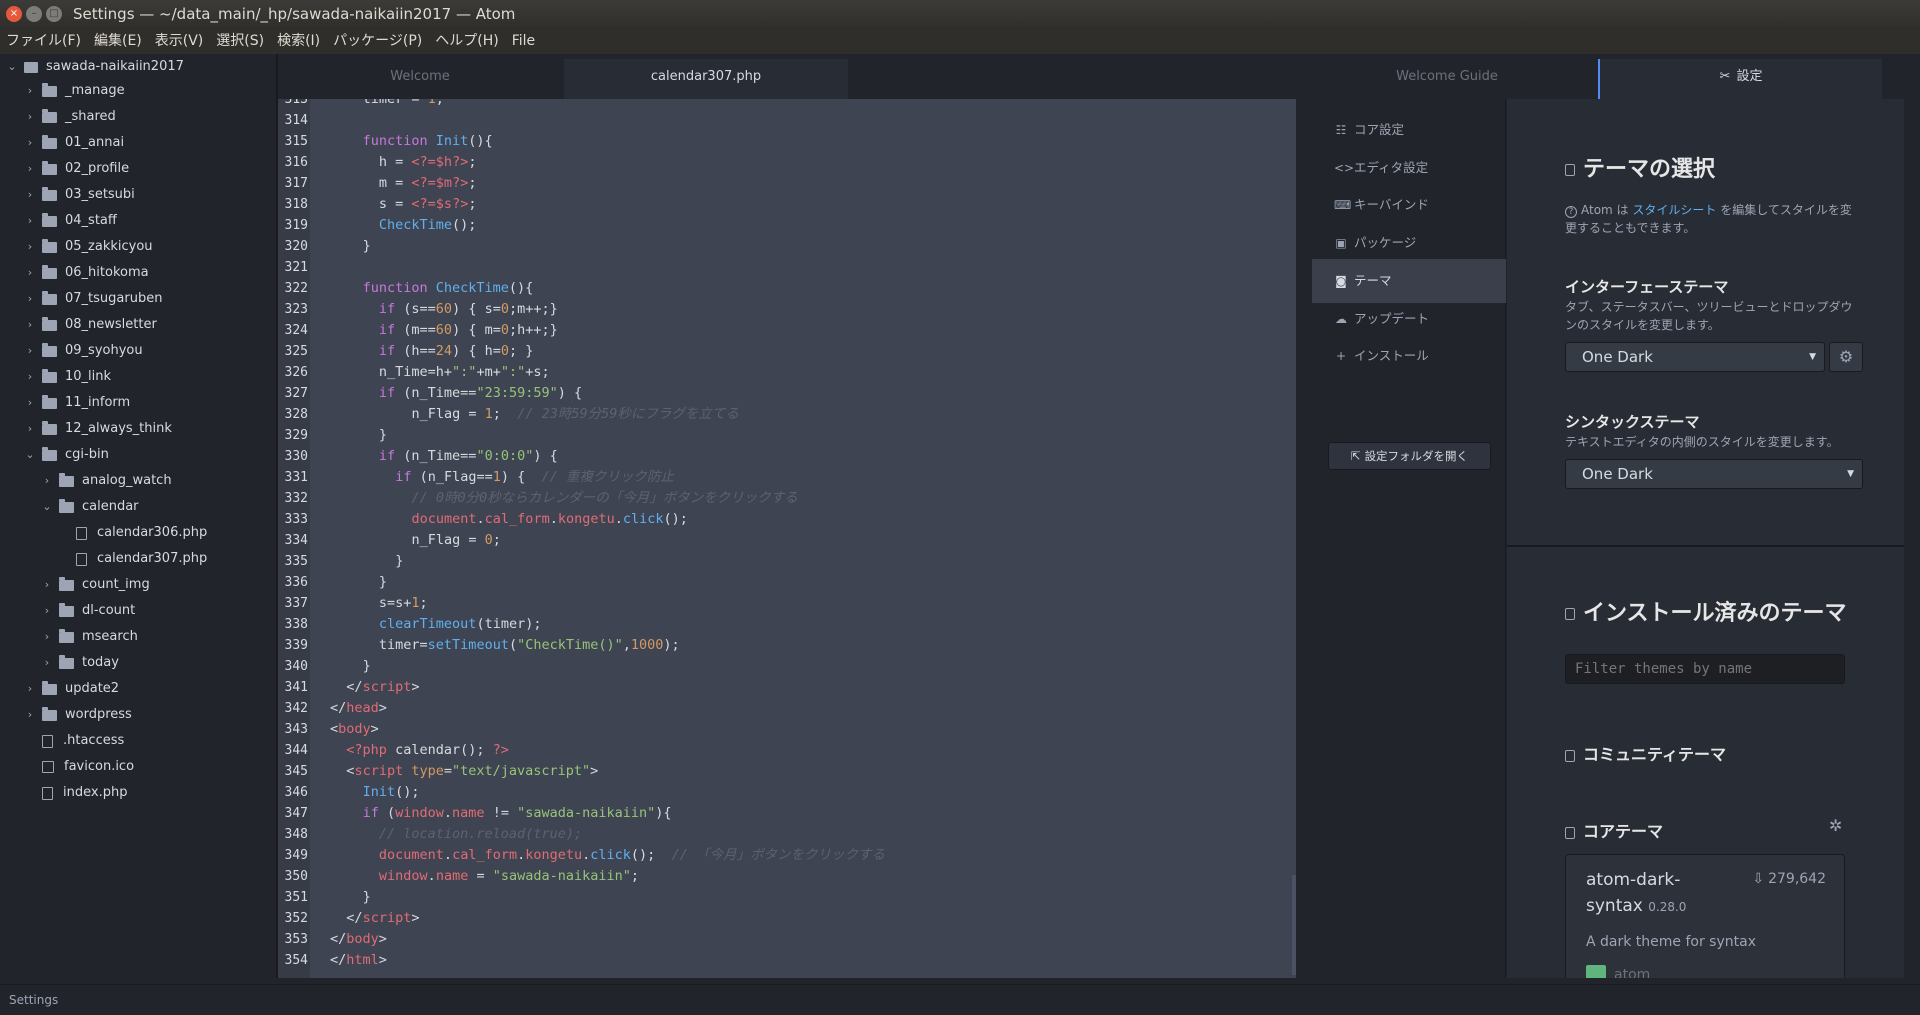  What do you see at coordinates (509, 519) in the screenshot?
I see `code-text: document.cal_form.kongetu.click();` at bounding box center [509, 519].